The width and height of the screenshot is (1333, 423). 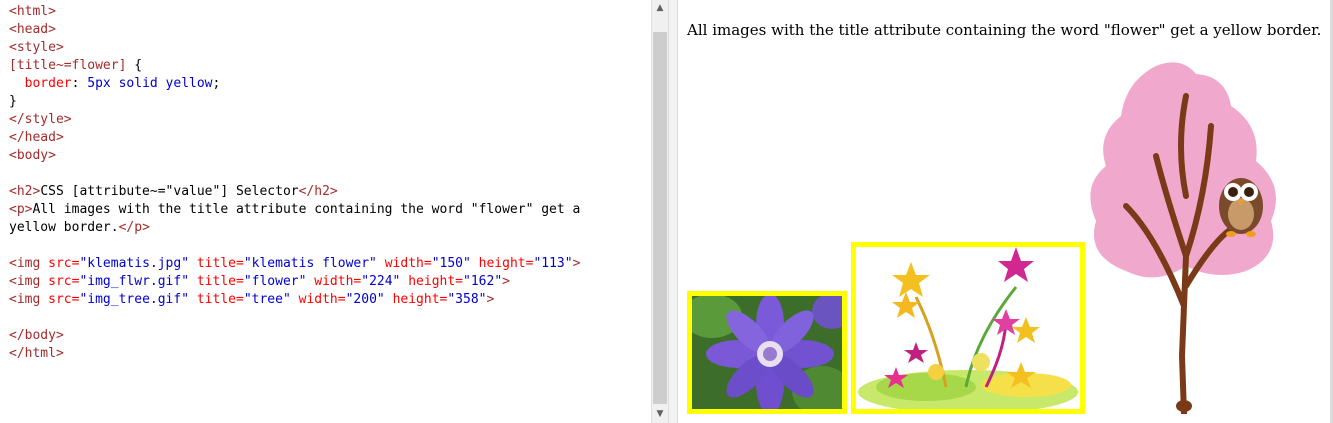 I want to click on klematis-flower-image, so click(x=767, y=352).